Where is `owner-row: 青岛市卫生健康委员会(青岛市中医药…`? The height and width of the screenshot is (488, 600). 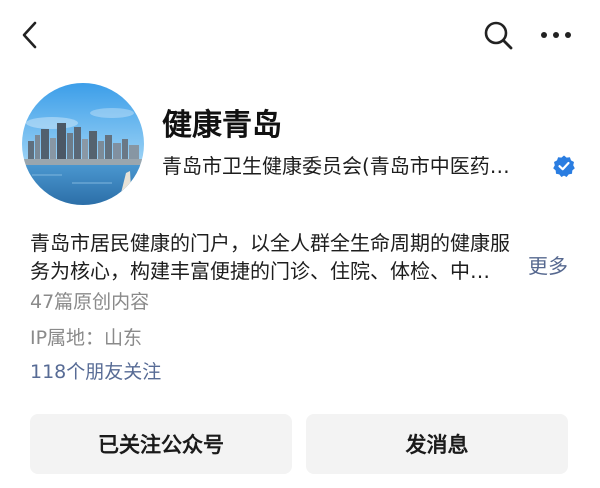
owner-row: 青岛市卫生健康委员会(青岛市中医药… is located at coordinates (371, 166).